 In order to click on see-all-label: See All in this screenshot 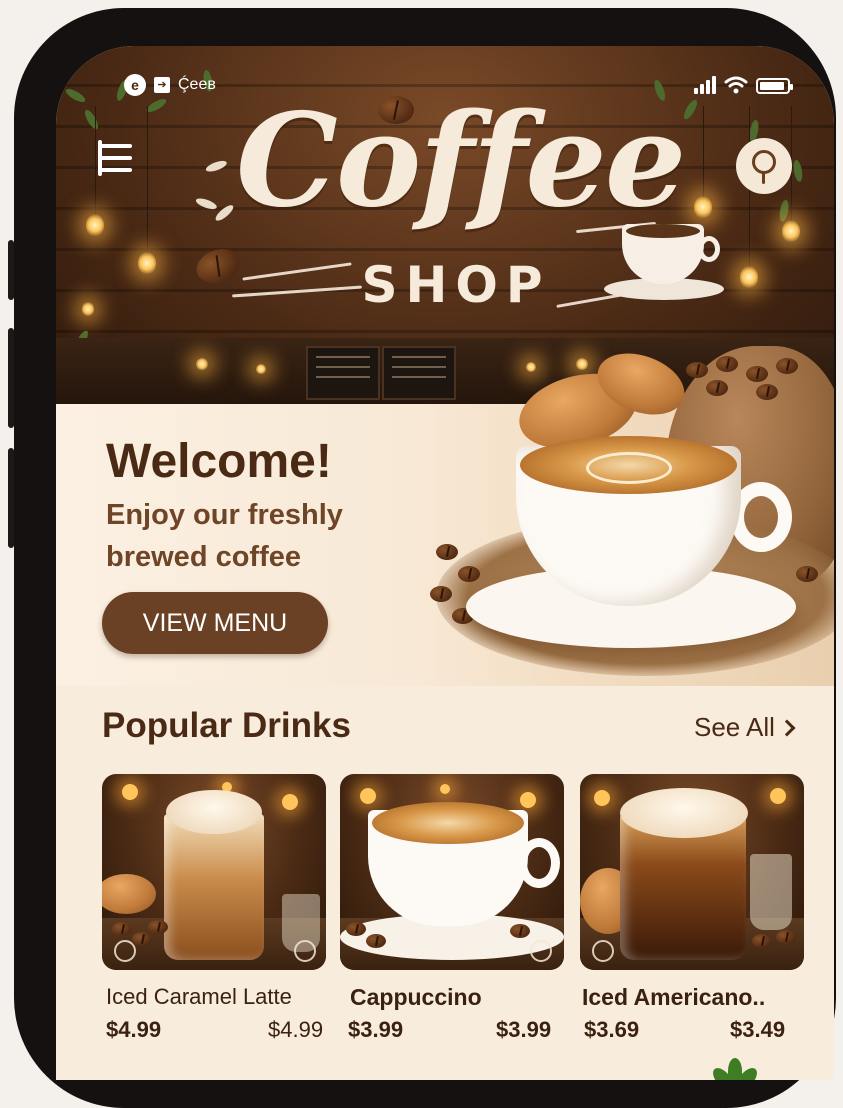, I will do `click(734, 727)`.